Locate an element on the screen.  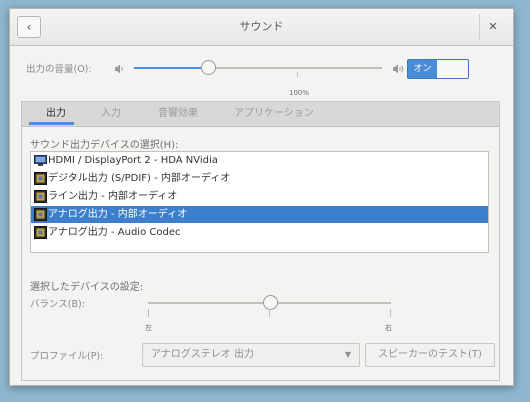
device-section-title: サウンド出力デバイスの選択(H): is located at coordinates (104, 145).